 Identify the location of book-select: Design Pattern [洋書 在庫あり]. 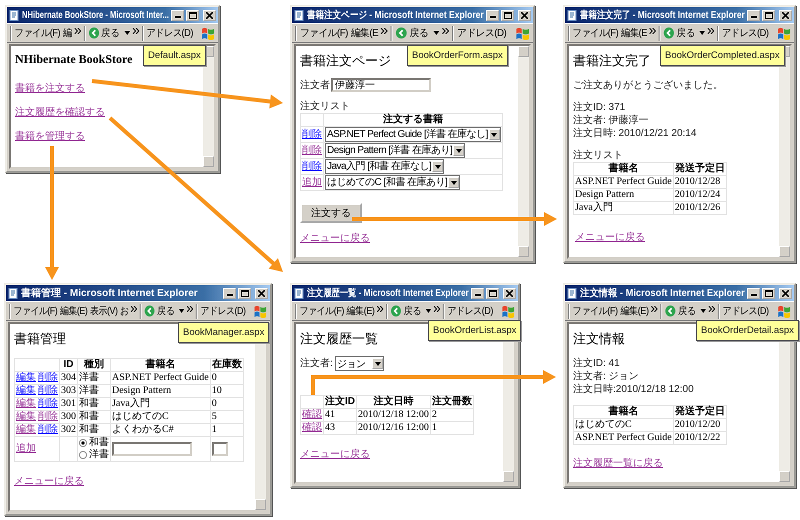
(395, 150).